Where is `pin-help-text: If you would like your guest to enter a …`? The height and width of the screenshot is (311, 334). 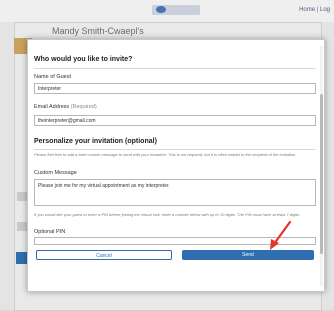
pin-help-text: If you would like your guest to enter a … is located at coordinates (167, 214).